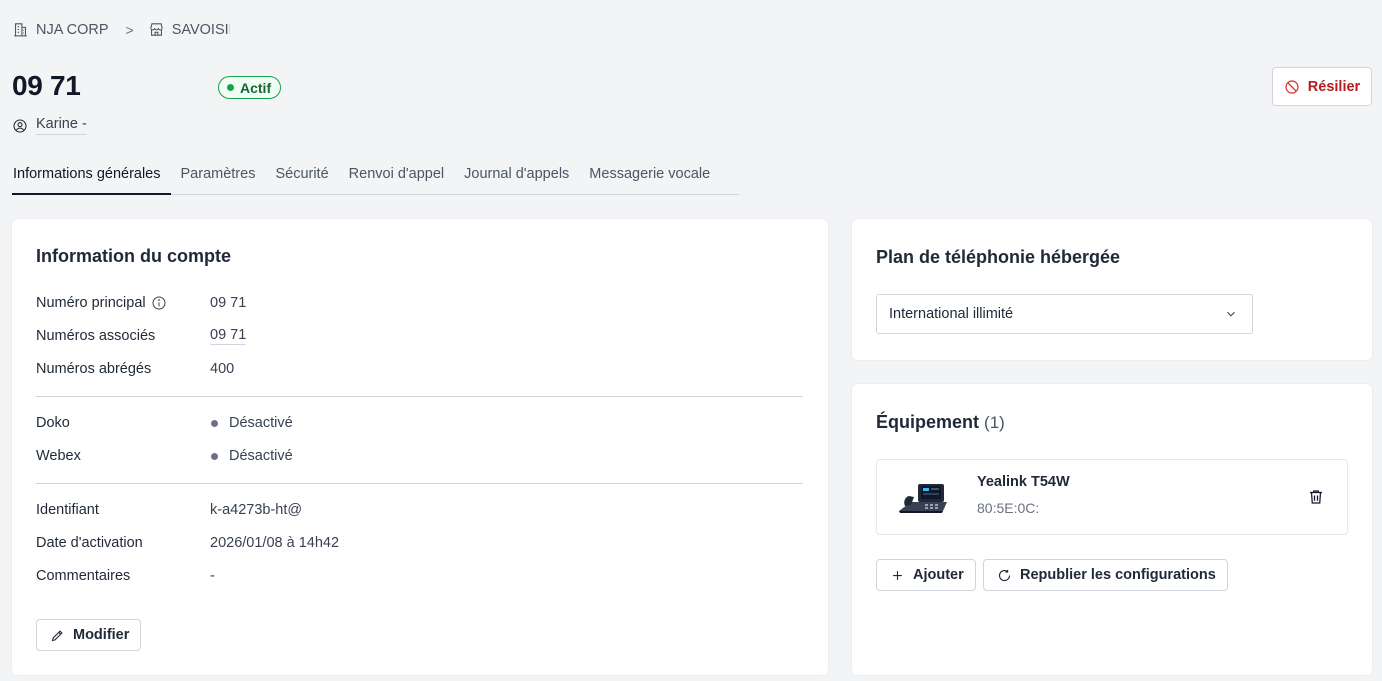 This screenshot has width=1382, height=681. What do you see at coordinates (121, 29) in the screenshot?
I see `breadcrumb: NJA CORP > SAVOISIEN` at bounding box center [121, 29].